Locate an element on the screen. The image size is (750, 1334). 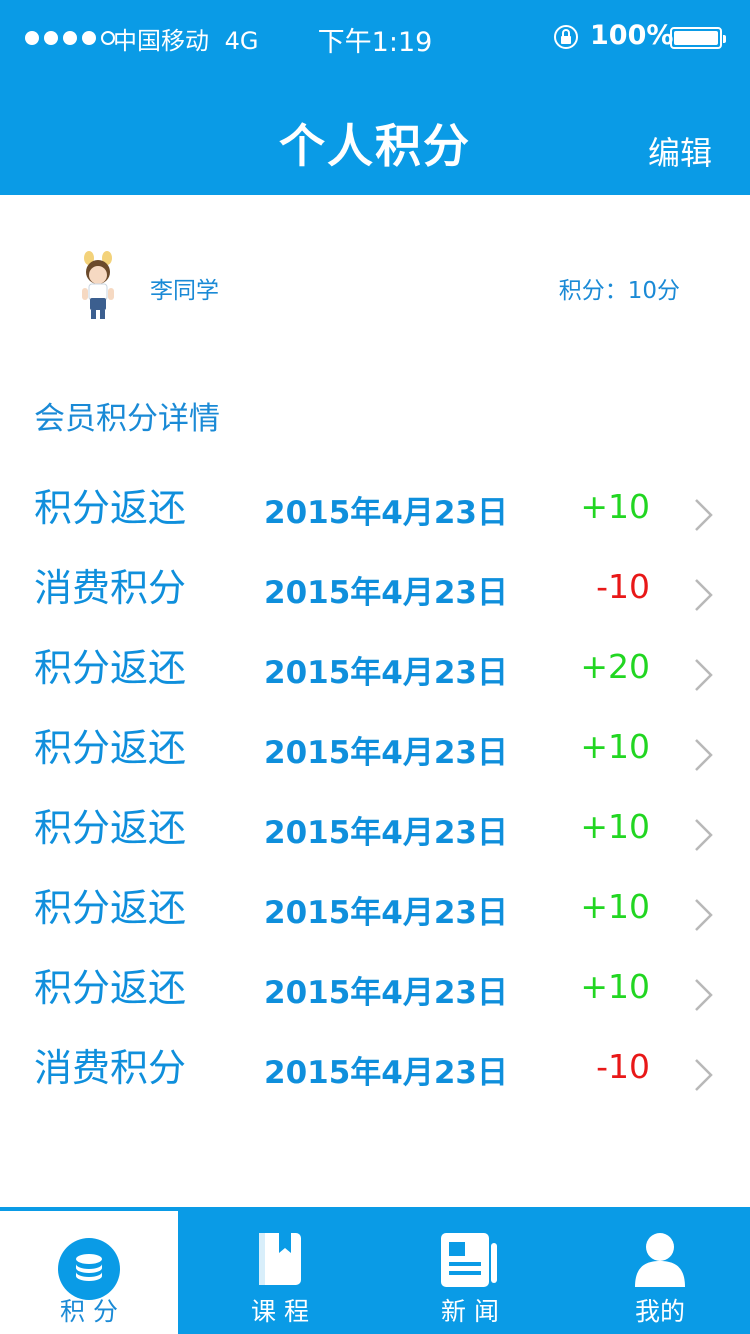
user-name: 李同学 is located at coordinates (184, 291).